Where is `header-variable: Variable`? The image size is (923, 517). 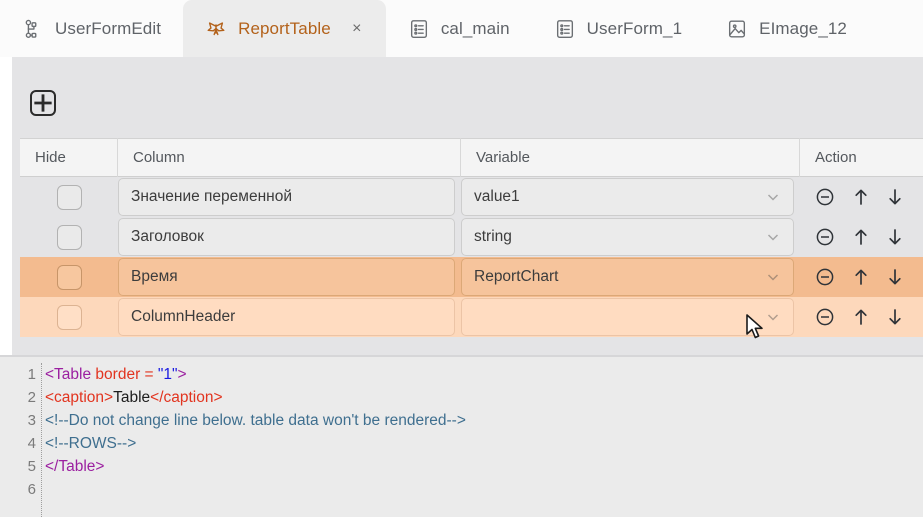
header-variable: Variable is located at coordinates (630, 157).